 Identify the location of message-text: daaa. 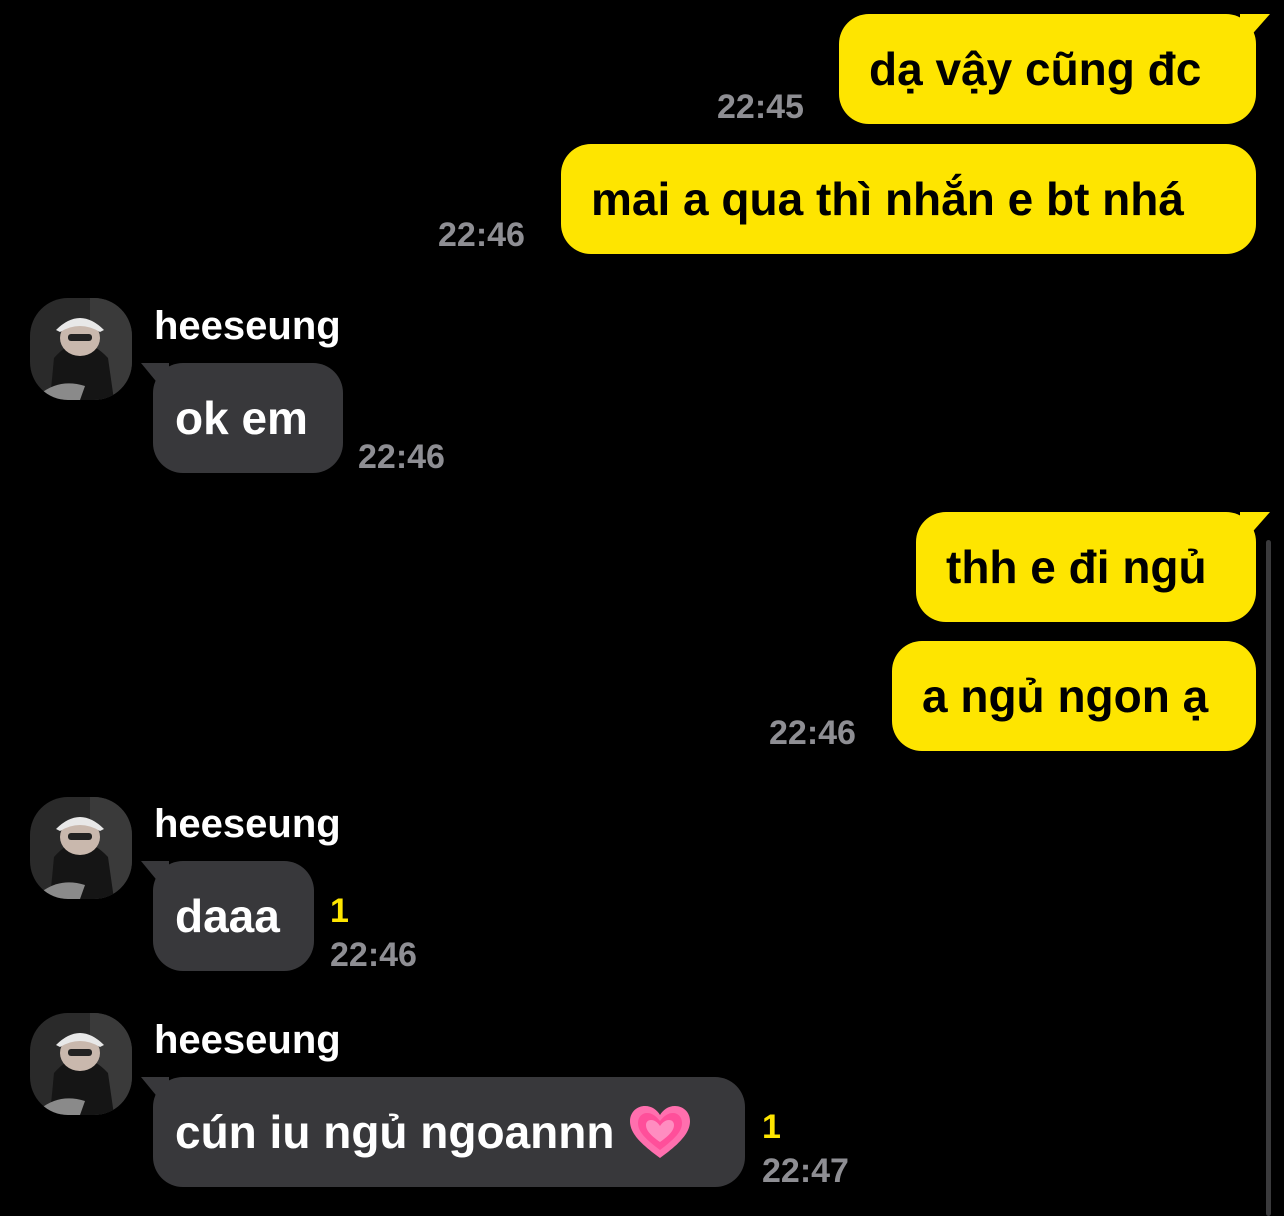
(227, 916).